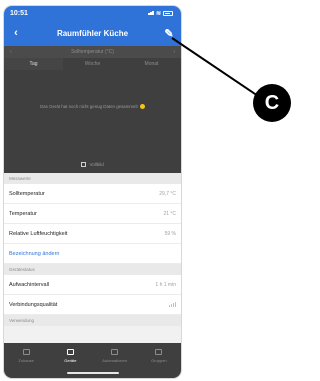  Describe the element at coordinates (215, 67) in the screenshot. I see `callout-leader-line` at that location.